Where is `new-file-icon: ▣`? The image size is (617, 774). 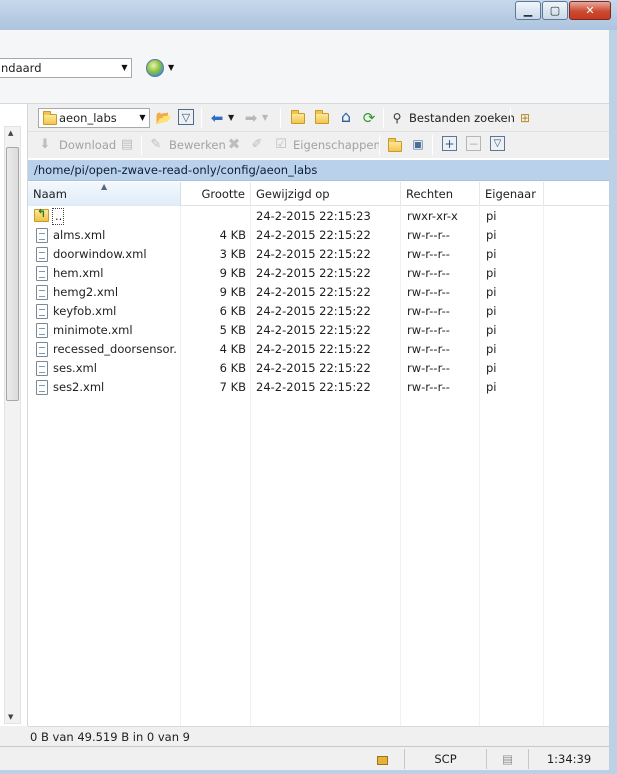 new-file-icon: ▣ is located at coordinates (418, 144).